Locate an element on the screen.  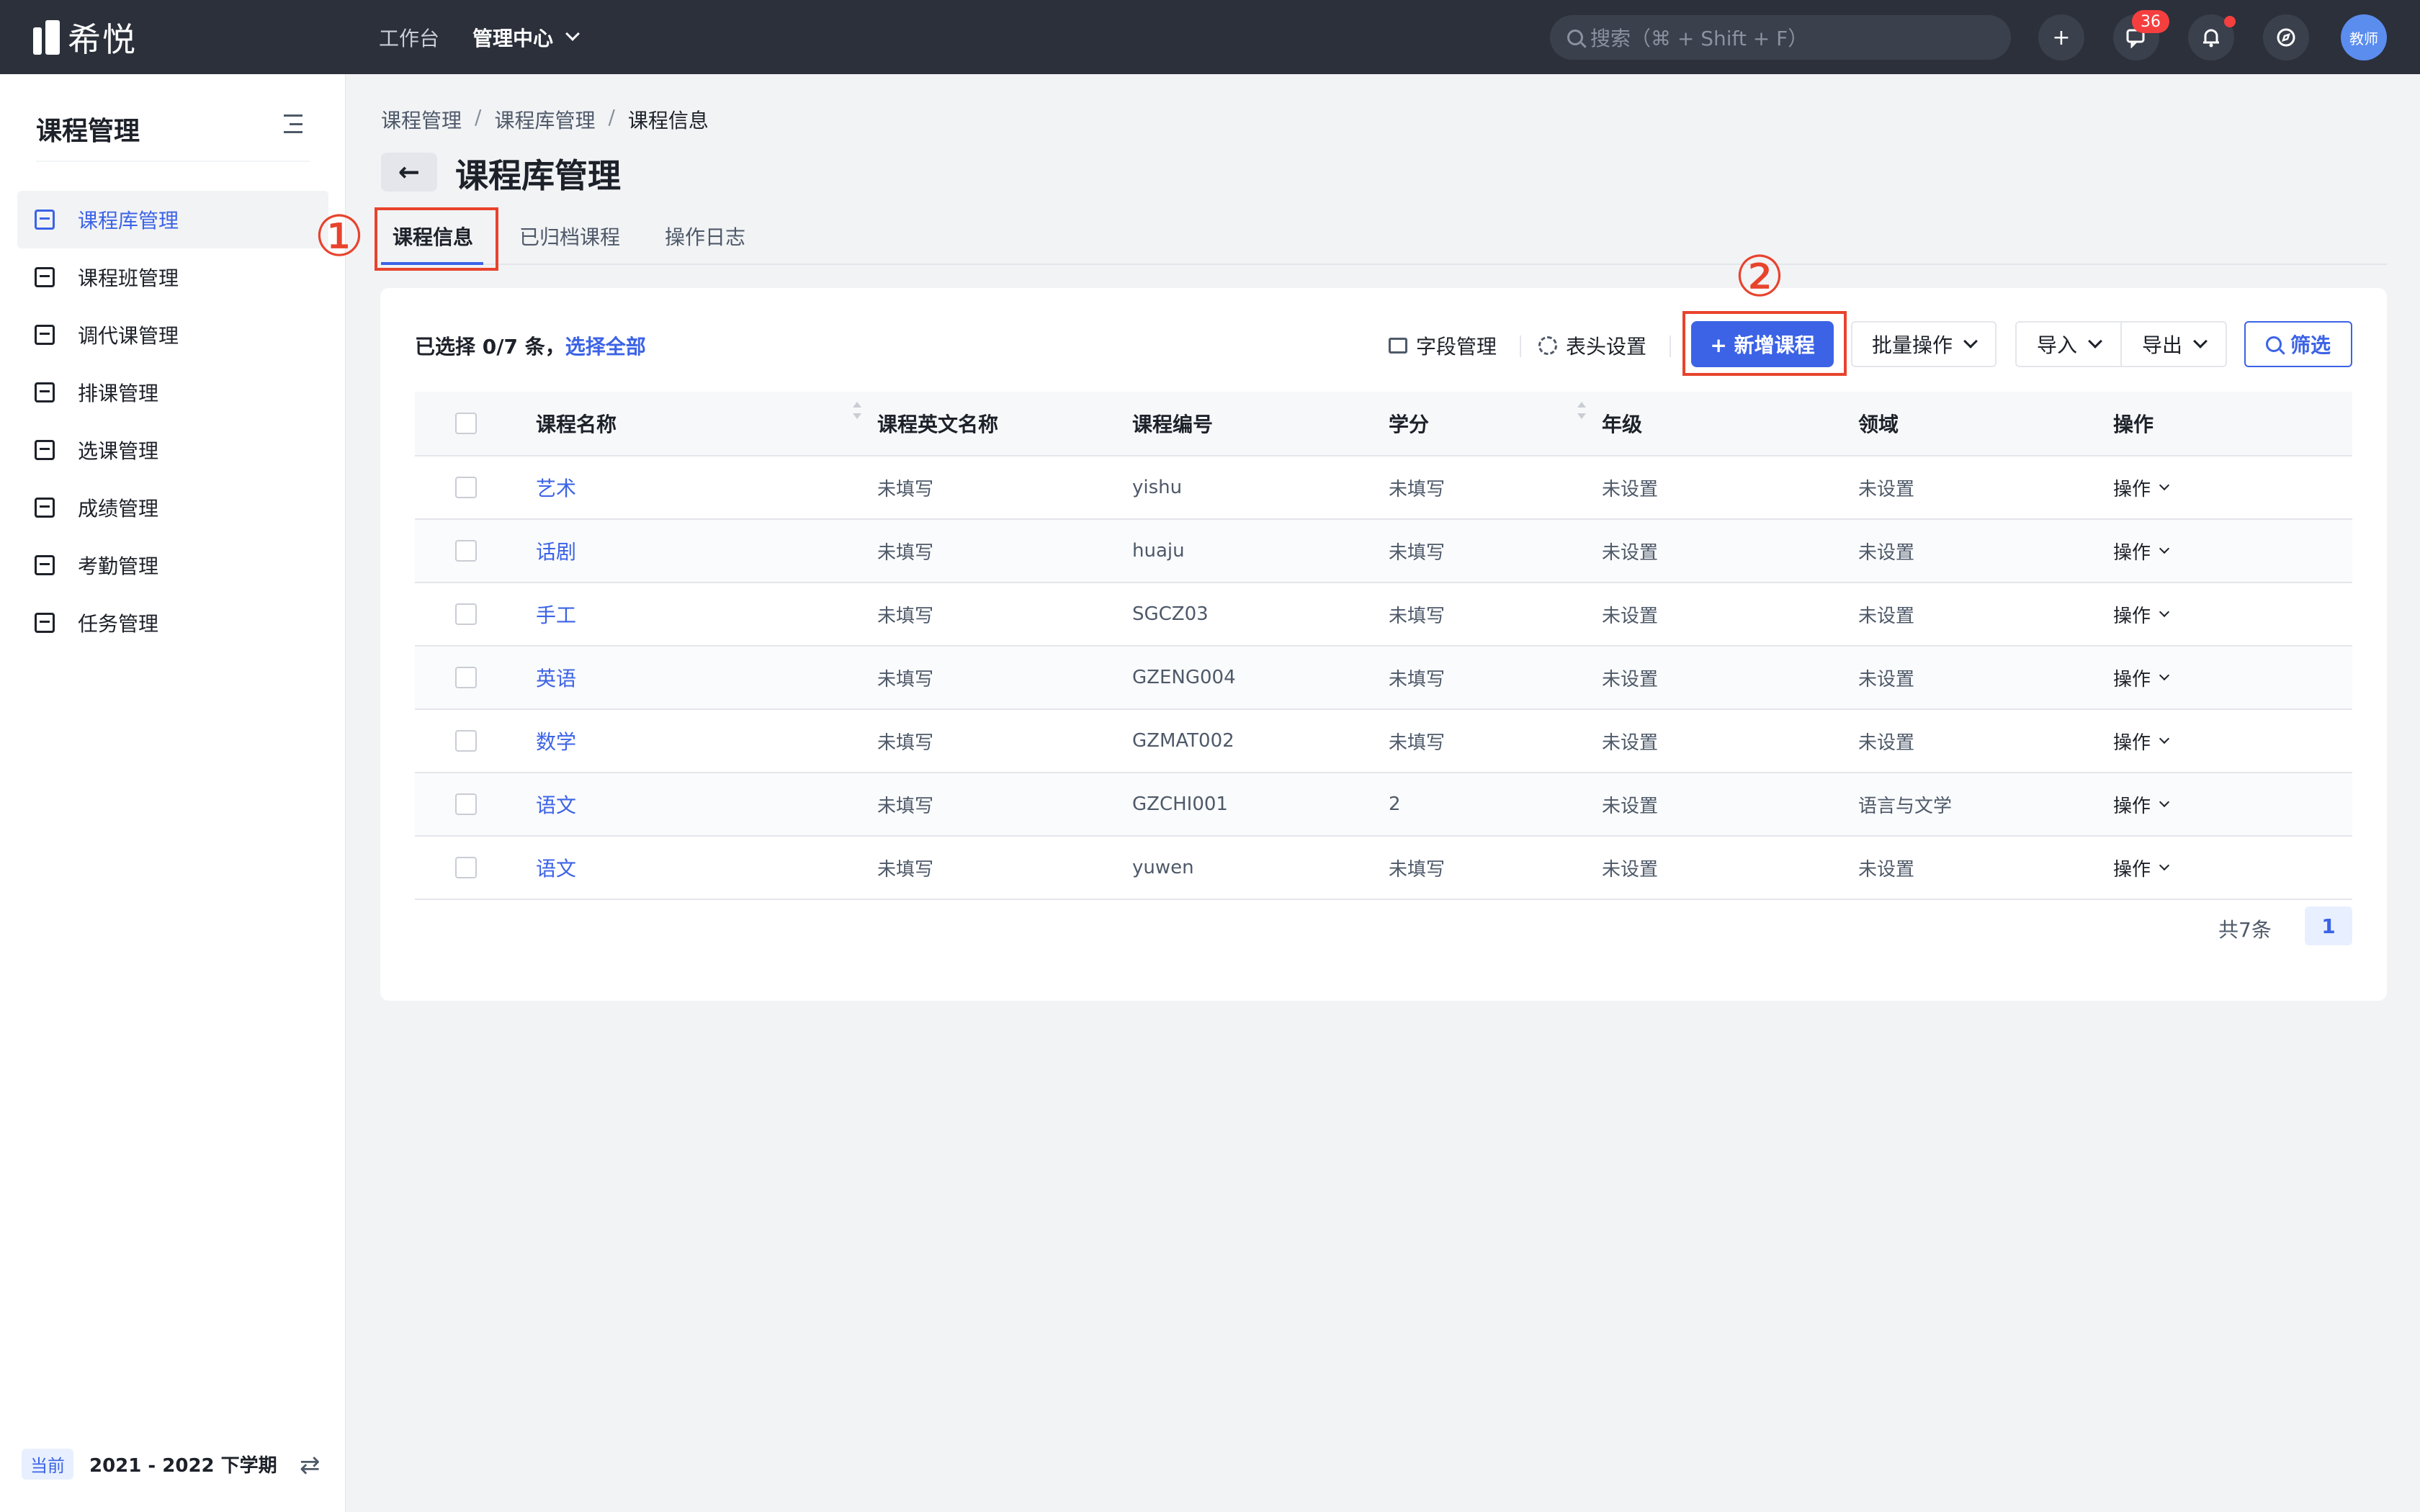
sidebar-item-tasks: 任务管理 is located at coordinates (172, 623).